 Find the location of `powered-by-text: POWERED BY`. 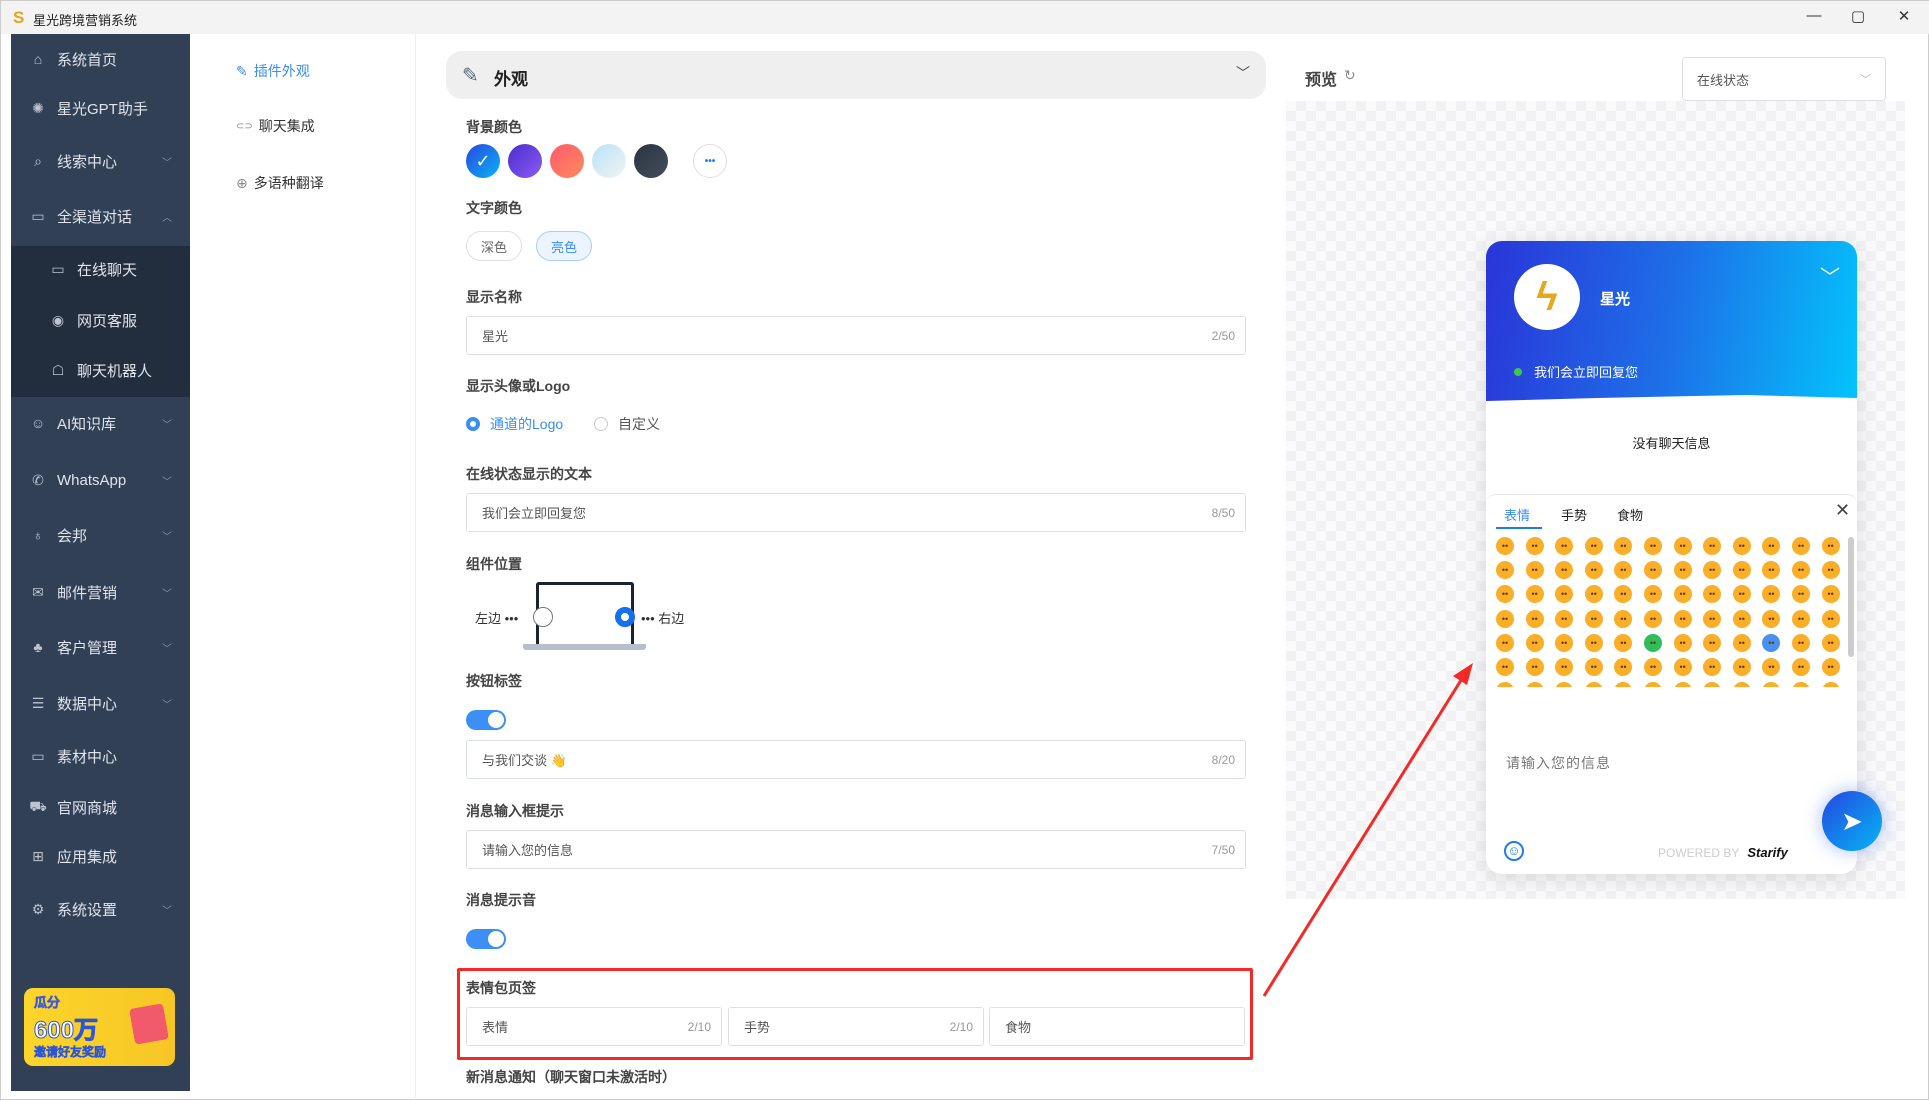

powered-by-text: POWERED BY is located at coordinates (1699, 852).